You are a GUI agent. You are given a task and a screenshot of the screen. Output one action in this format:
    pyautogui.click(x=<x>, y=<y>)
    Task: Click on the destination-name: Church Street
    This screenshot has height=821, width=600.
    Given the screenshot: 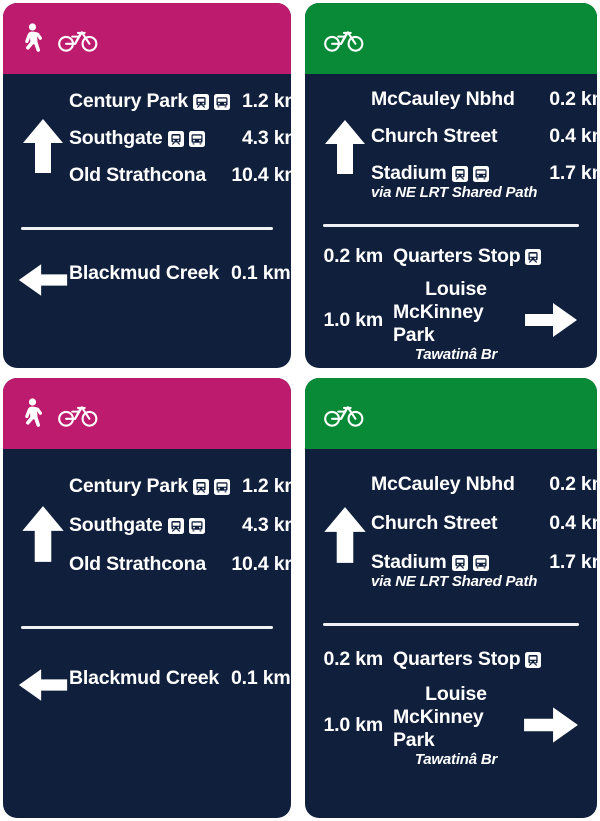 What is the action you would take?
    pyautogui.click(x=434, y=523)
    